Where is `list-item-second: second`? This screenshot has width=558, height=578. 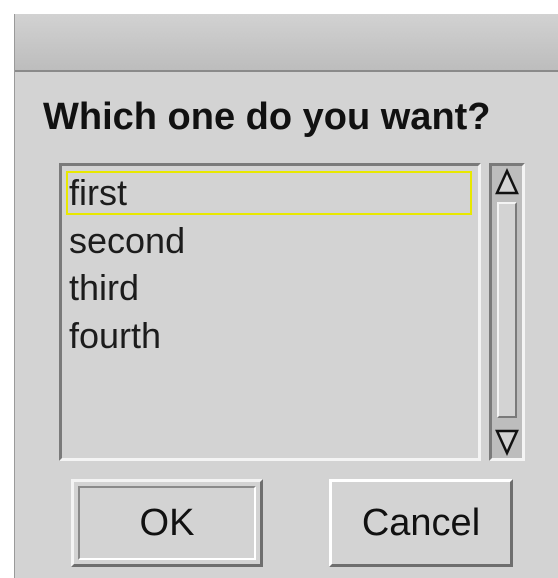 list-item-second: second is located at coordinates (269, 242).